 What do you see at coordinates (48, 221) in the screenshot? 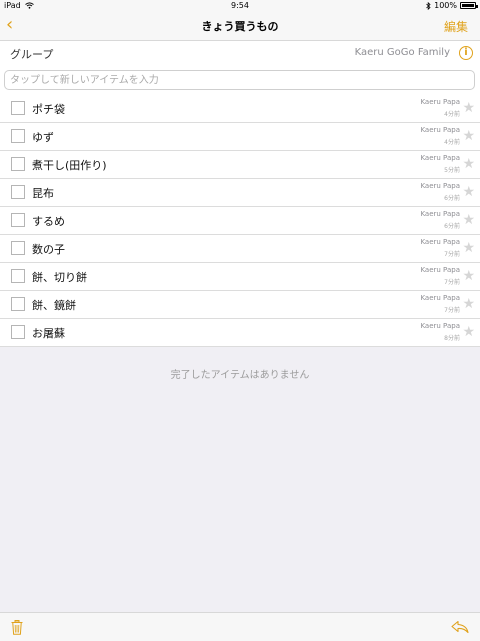
I see `item-name: するめ` at bounding box center [48, 221].